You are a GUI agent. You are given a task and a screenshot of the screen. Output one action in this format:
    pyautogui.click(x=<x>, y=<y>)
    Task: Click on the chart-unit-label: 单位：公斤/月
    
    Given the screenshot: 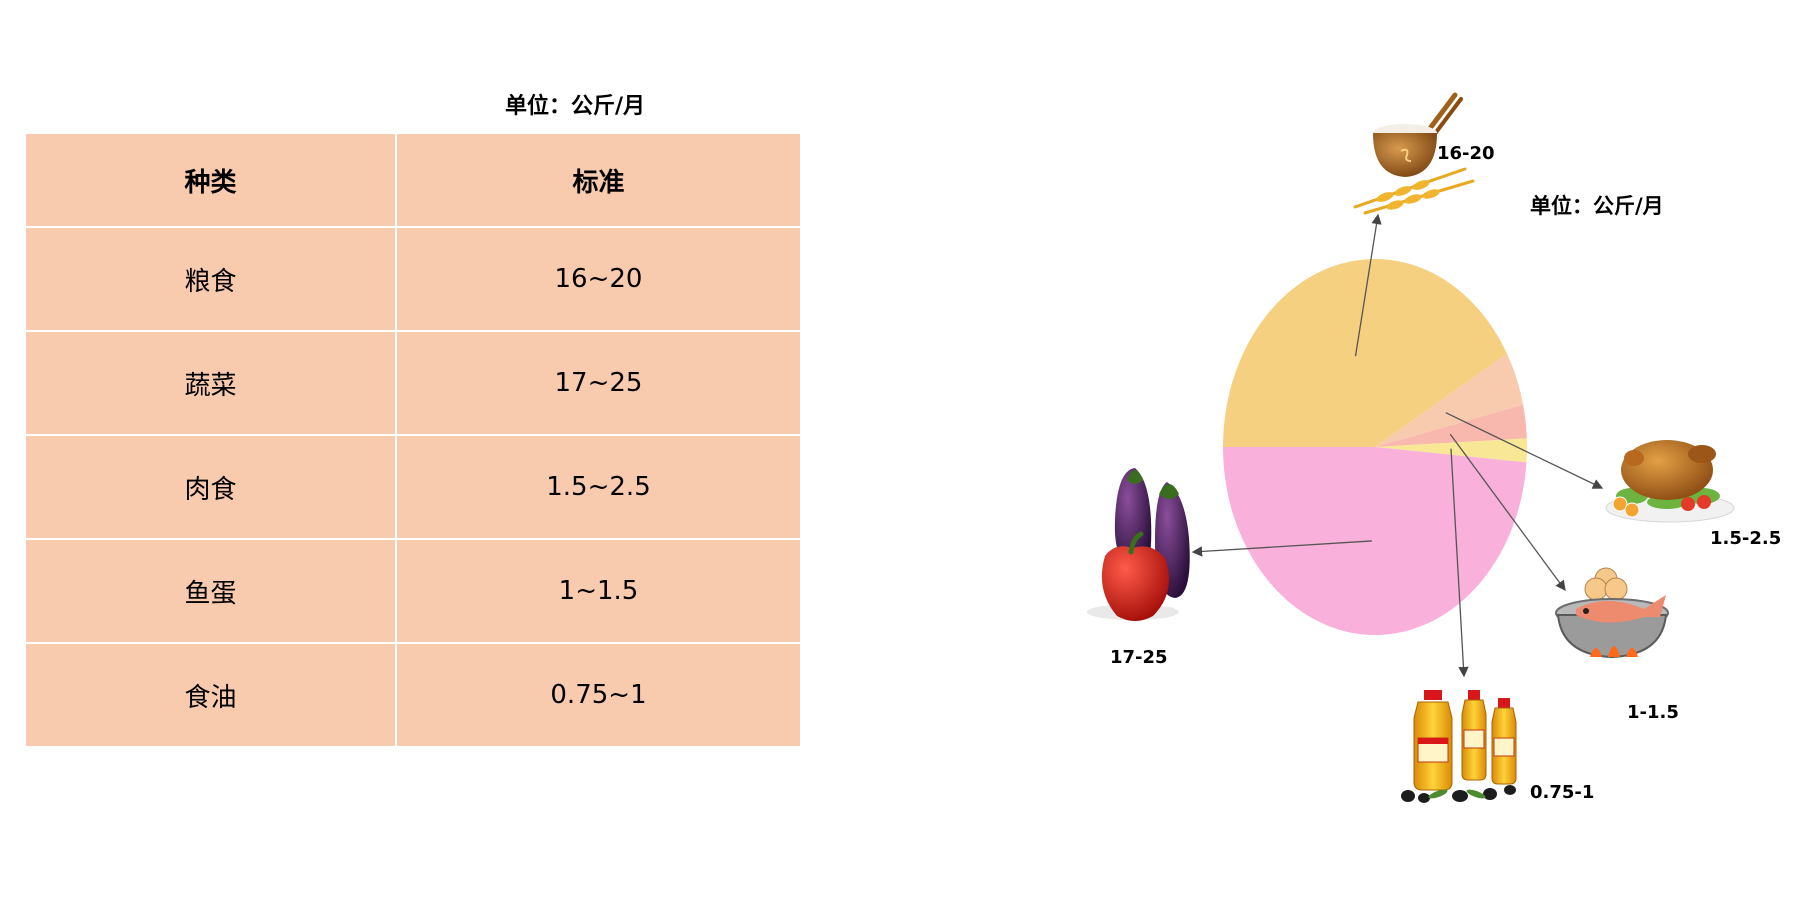 What is the action you would take?
    pyautogui.click(x=1597, y=206)
    